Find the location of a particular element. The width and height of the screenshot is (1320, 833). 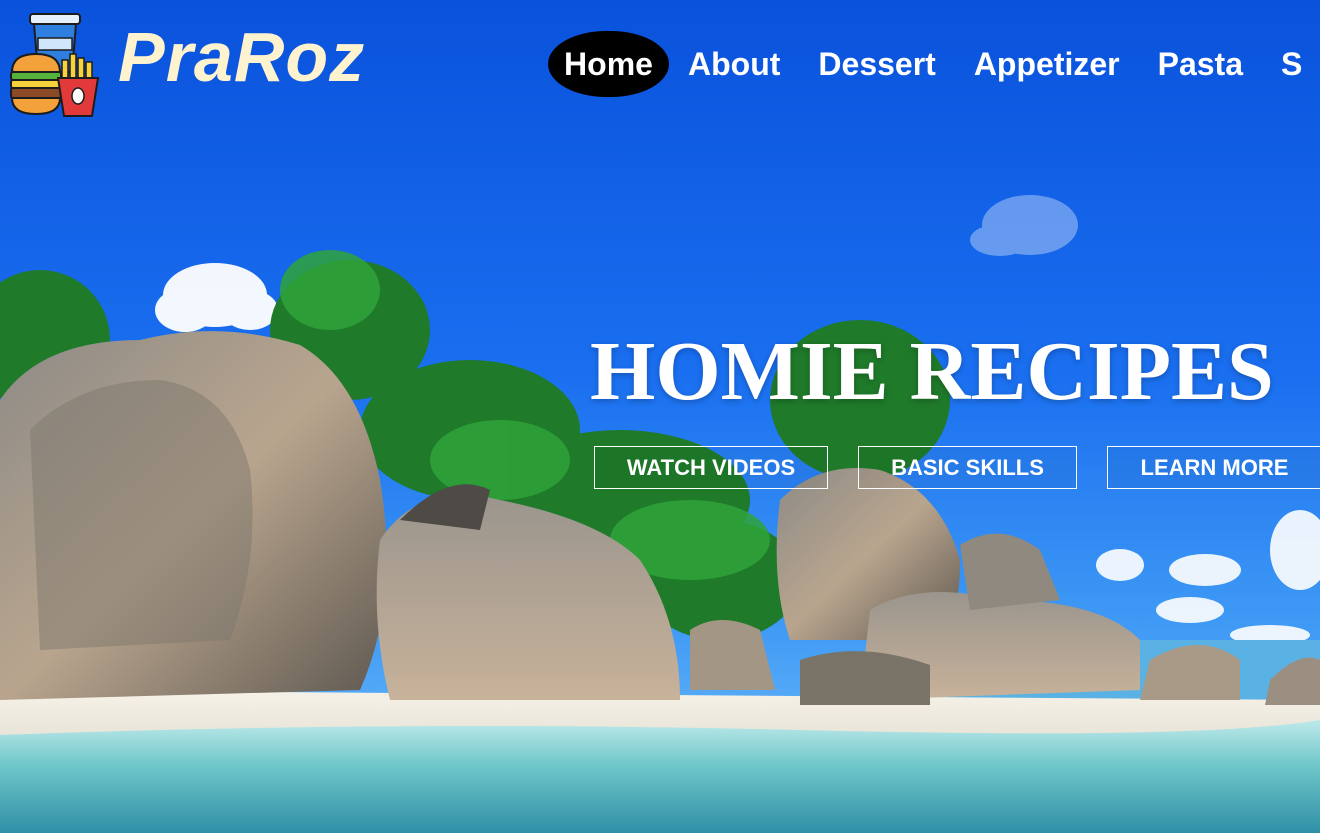

nav-item-appetizer: Appetizer is located at coordinates (1047, 64).